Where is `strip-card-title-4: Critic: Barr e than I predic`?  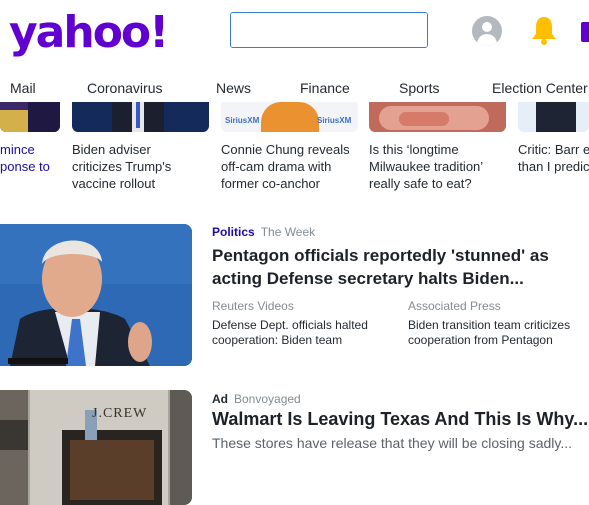 strip-card-title-4: Critic: Barr e than I predic is located at coordinates (553, 158).